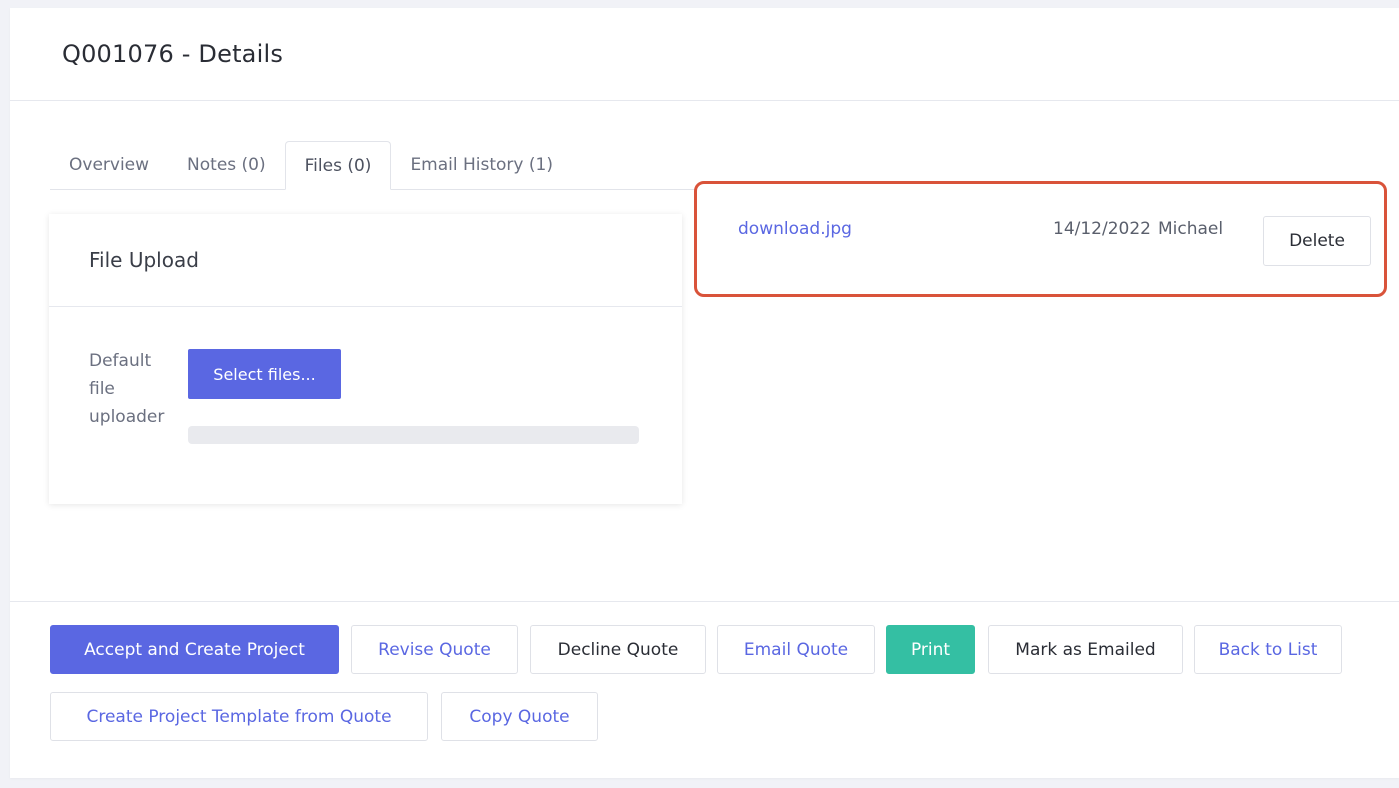 The width and height of the screenshot is (1399, 788). Describe the element at coordinates (618, 649) in the screenshot. I see `decline-quote-button: Decline Quote` at that location.